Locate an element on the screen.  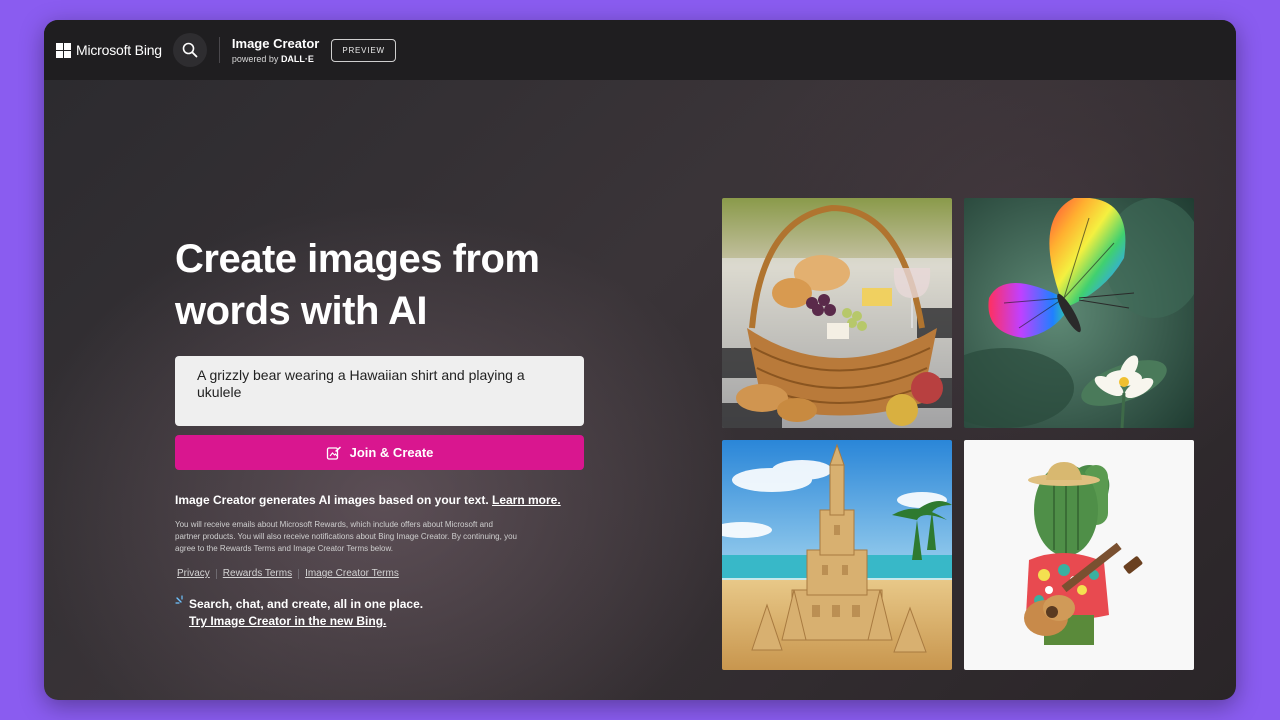
product-name: Image Creator powered by DALL·E is located at coordinates (275, 50).